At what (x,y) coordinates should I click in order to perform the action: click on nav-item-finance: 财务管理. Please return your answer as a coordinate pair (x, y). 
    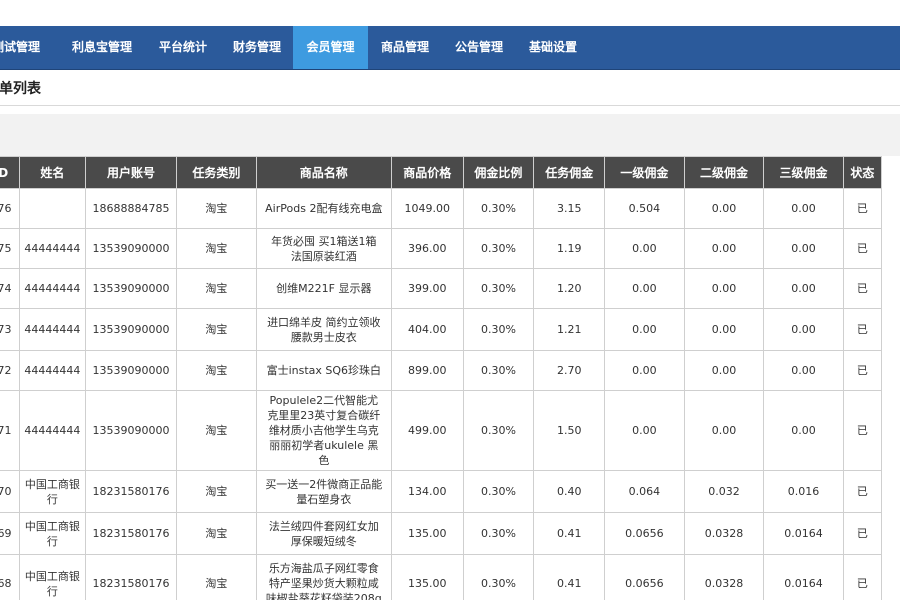
    Looking at the image, I should click on (257, 47).